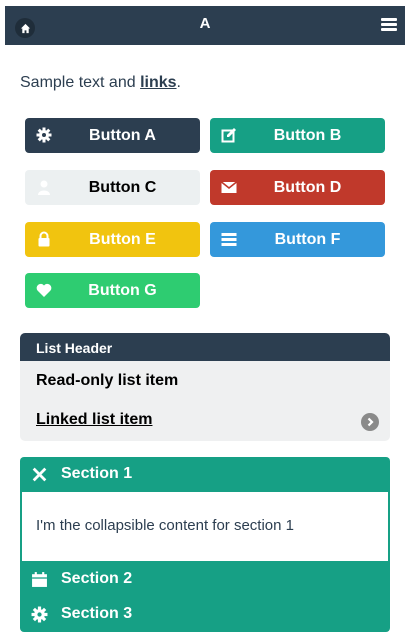  What do you see at coordinates (158, 82) in the screenshot?
I see `sample-link: links` at bounding box center [158, 82].